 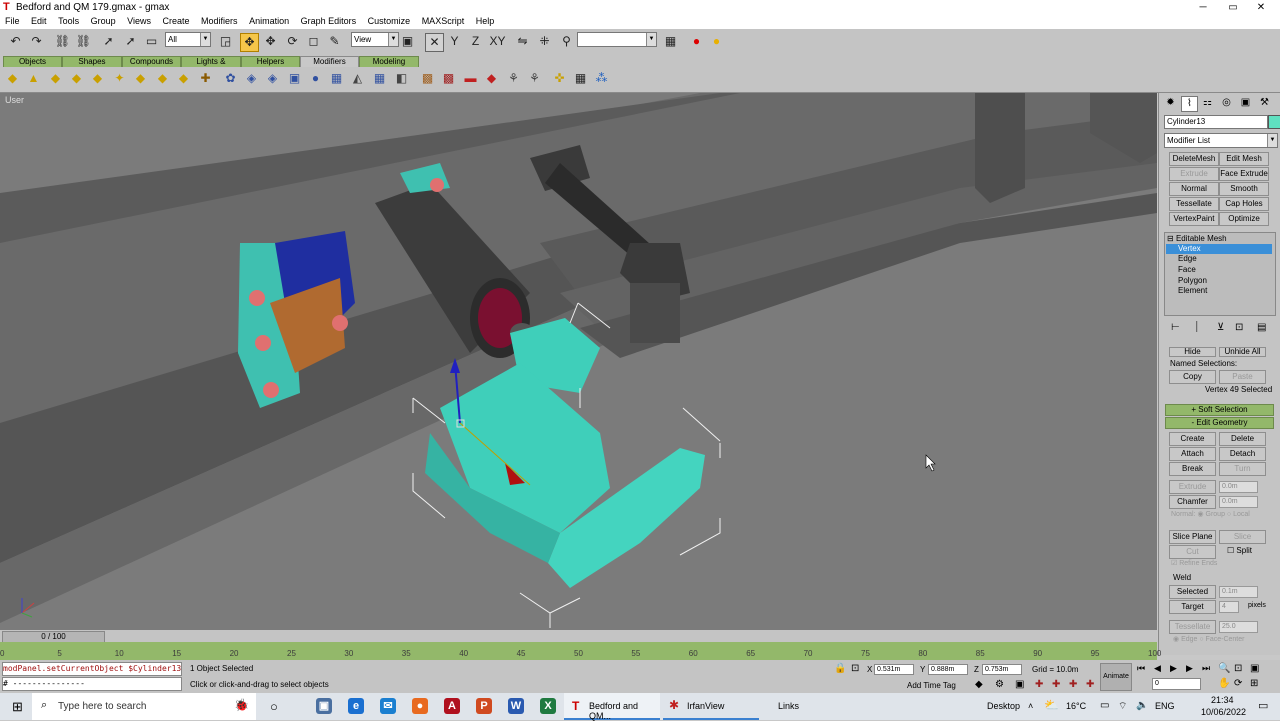 What do you see at coordinates (119, 78) in the screenshot?
I see `squeeze-modifier-icon: ✦` at bounding box center [119, 78].